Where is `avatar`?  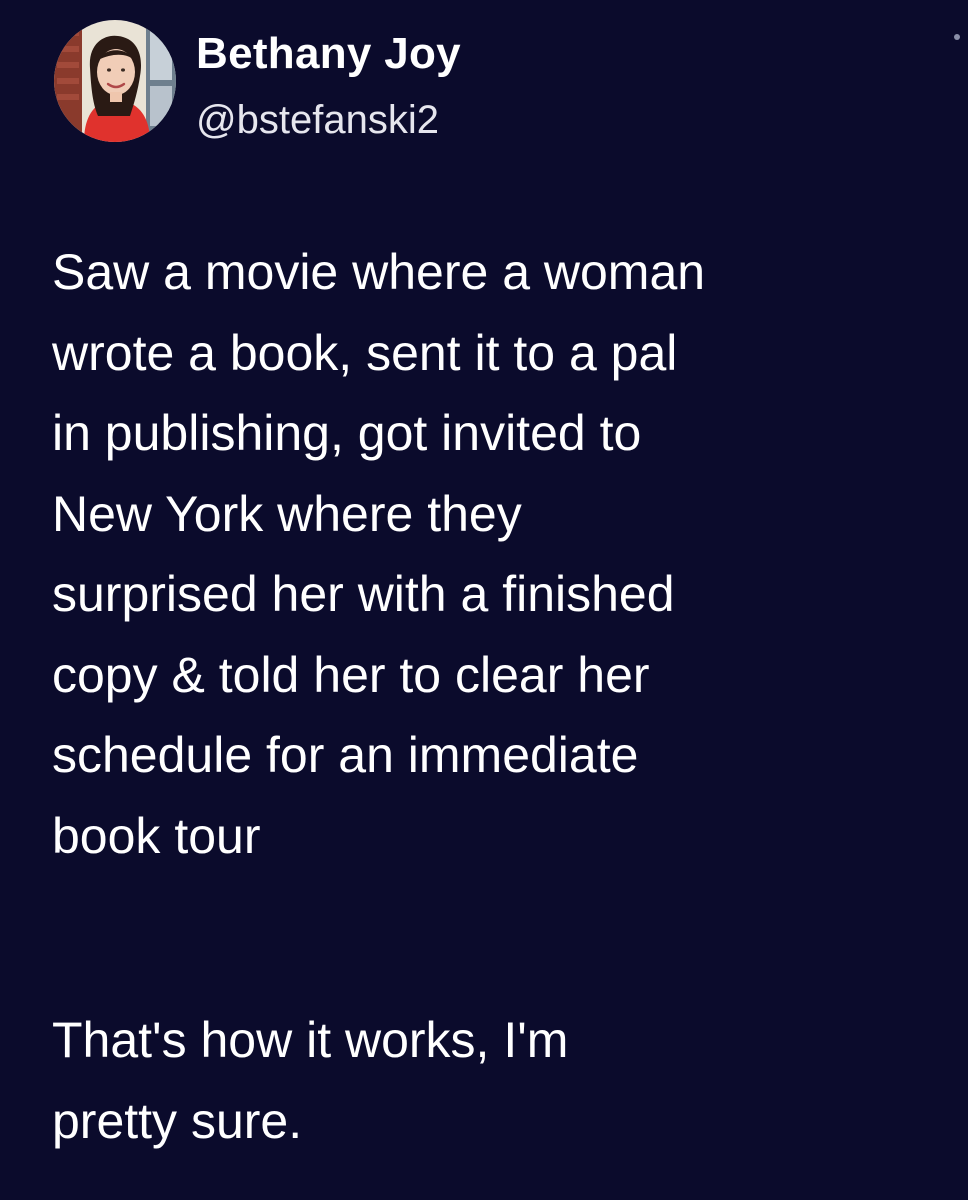 avatar is located at coordinates (115, 81).